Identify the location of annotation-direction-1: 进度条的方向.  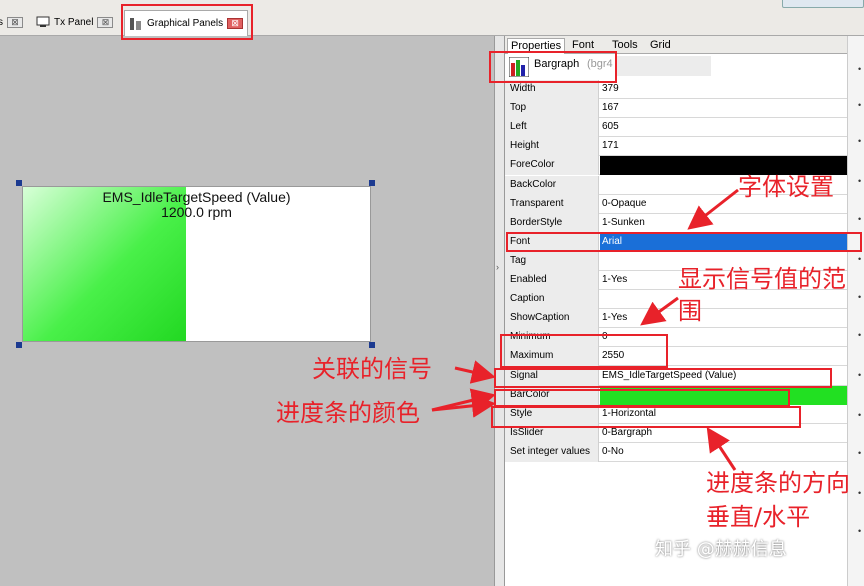
(778, 483).